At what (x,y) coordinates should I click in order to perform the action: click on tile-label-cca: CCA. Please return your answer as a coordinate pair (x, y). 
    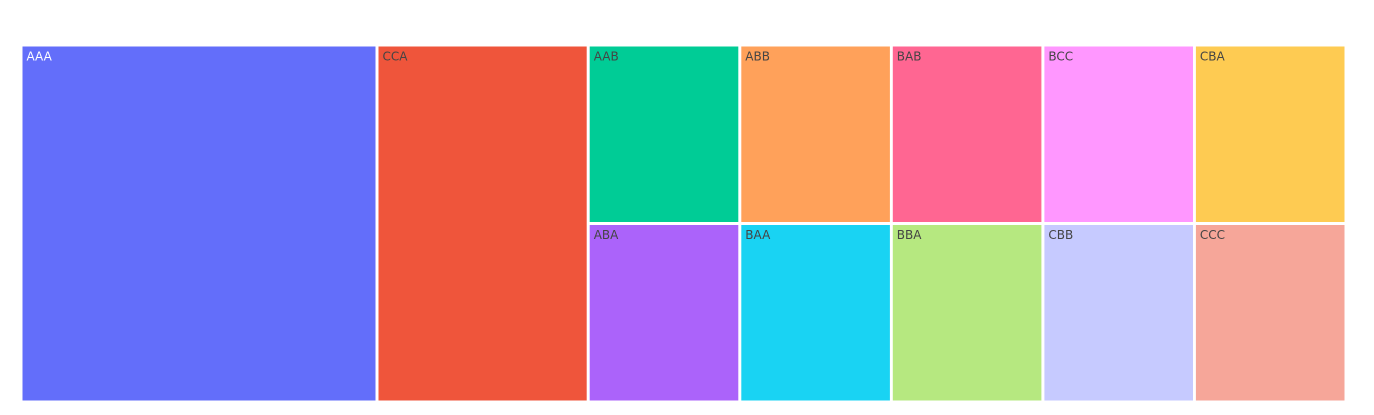
    Looking at the image, I should click on (396, 56).